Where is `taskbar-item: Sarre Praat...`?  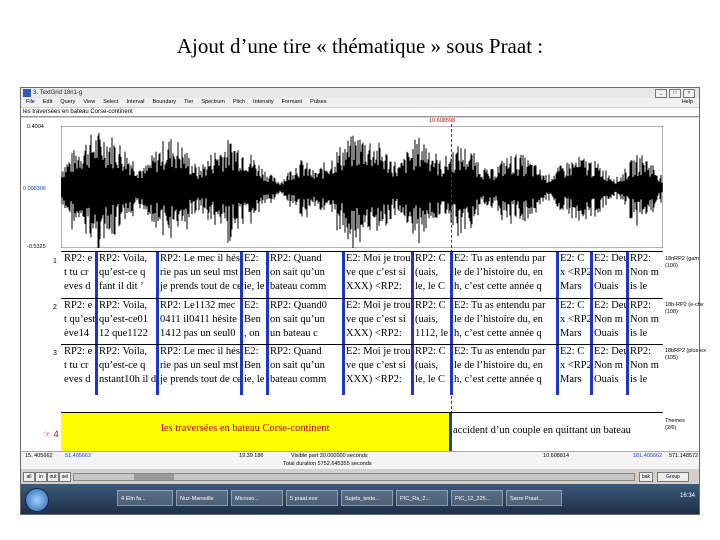
taskbar-item: Sarre Praat... is located at coordinates (534, 498).